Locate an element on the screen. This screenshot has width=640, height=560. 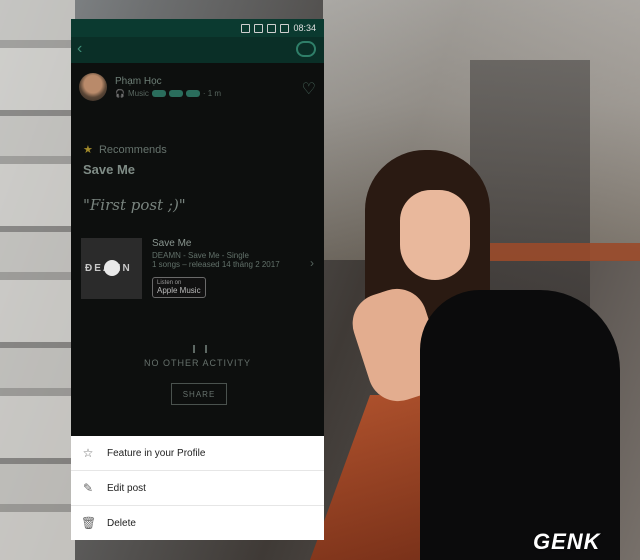
recommends-row: ★ Recommends is located at coordinates (125, 149).